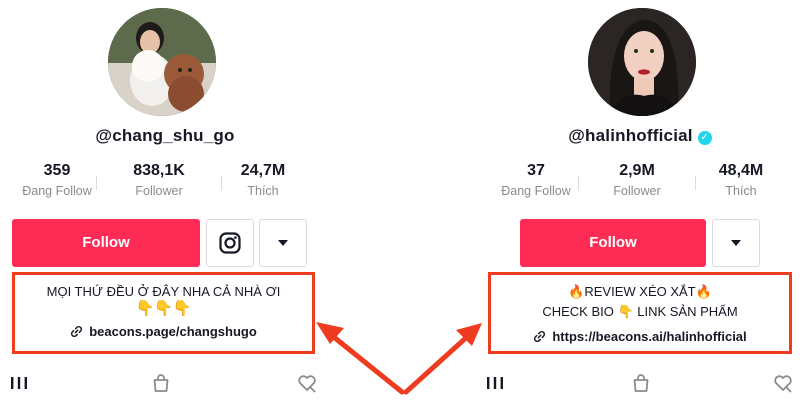  I want to click on instagram-icon, so click(230, 243).